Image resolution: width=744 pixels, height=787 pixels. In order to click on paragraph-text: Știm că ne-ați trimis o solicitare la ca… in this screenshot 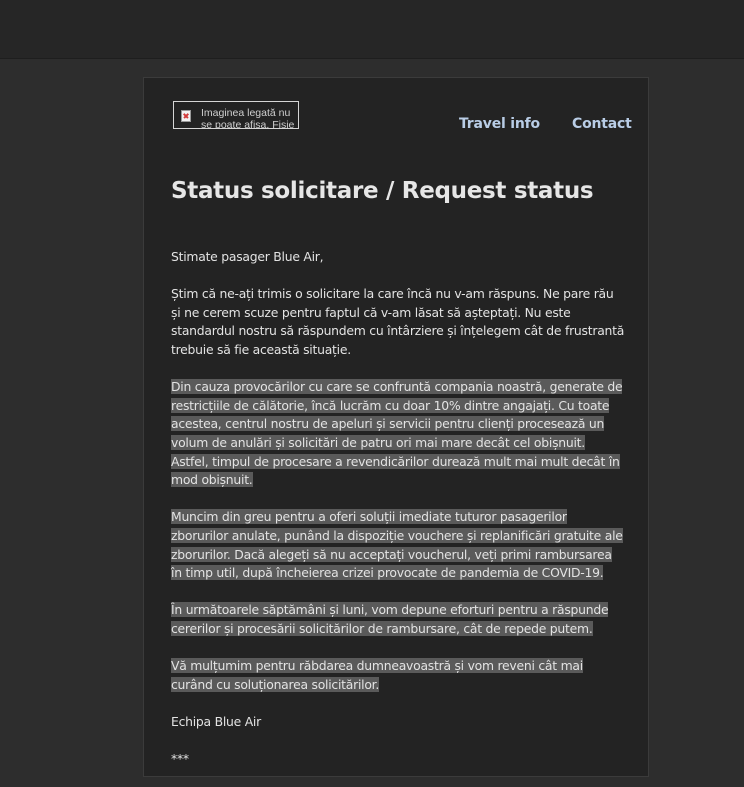, I will do `click(398, 321)`.